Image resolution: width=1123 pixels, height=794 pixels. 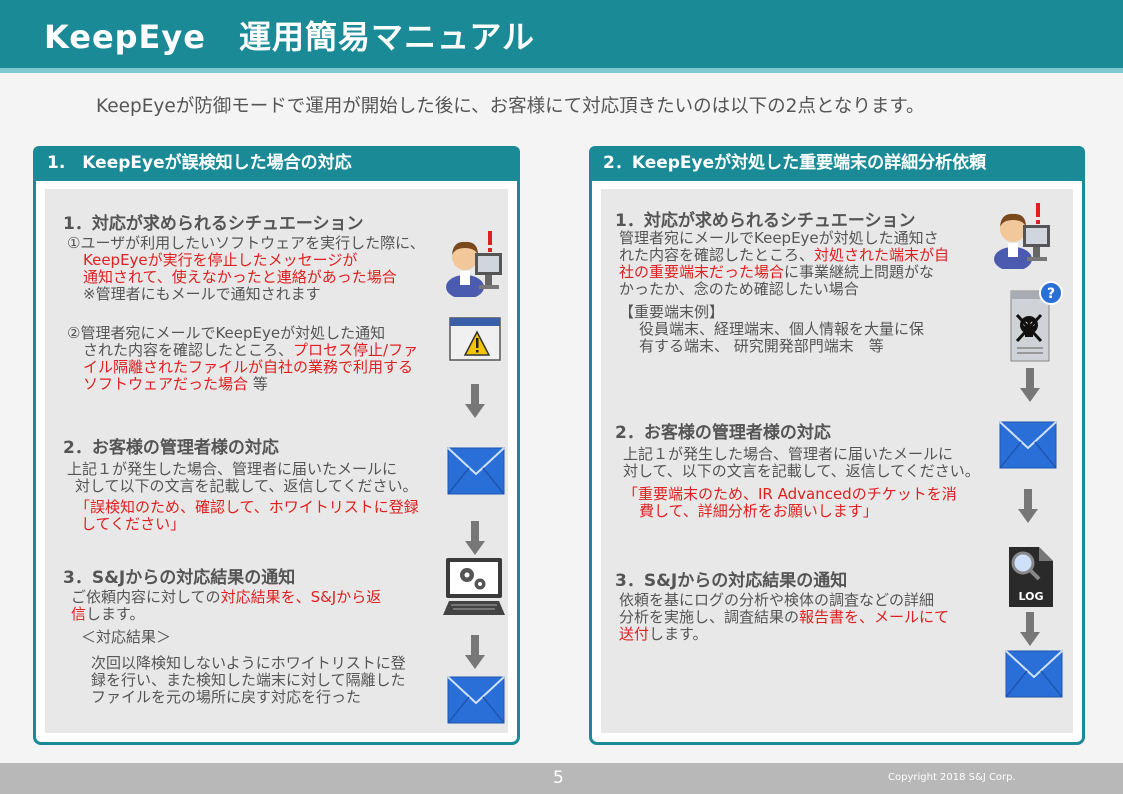 What do you see at coordinates (166, 384) in the screenshot?
I see `text-span-red: ソフトウェアだった場合` at bounding box center [166, 384].